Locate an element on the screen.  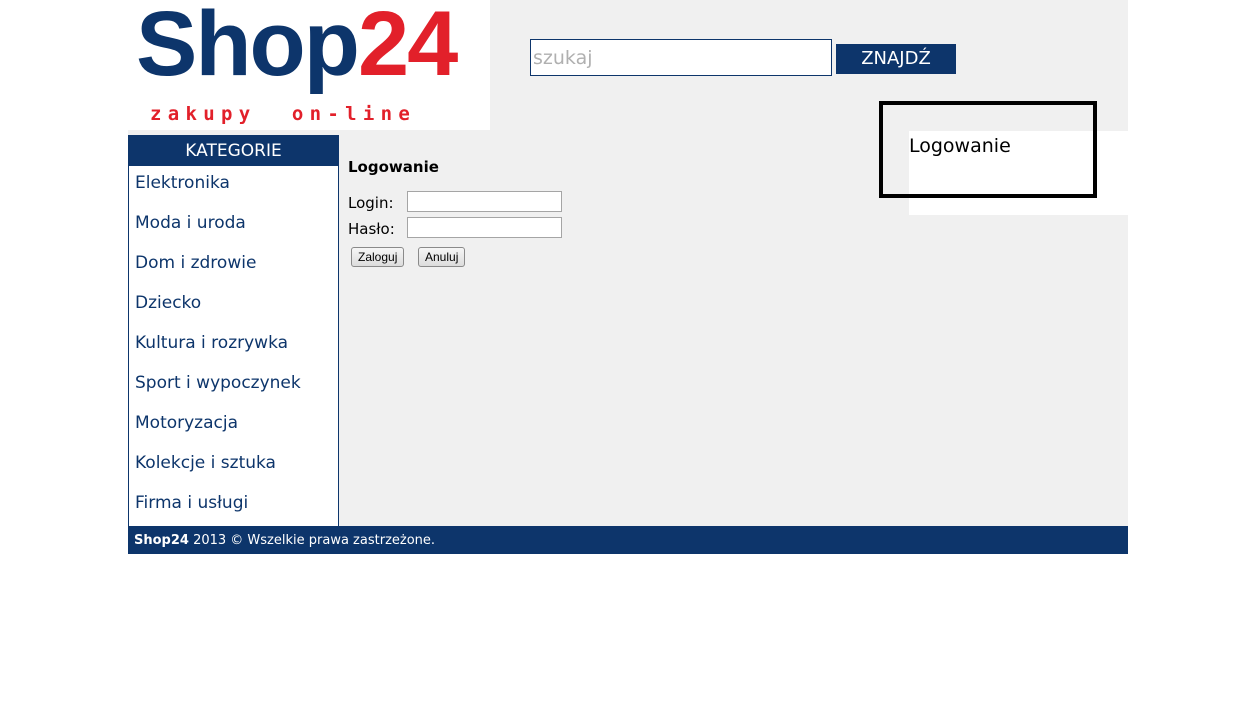
sidebar-item-dom-i-zdrowie: Dom i zdrowie is located at coordinates (233, 266).